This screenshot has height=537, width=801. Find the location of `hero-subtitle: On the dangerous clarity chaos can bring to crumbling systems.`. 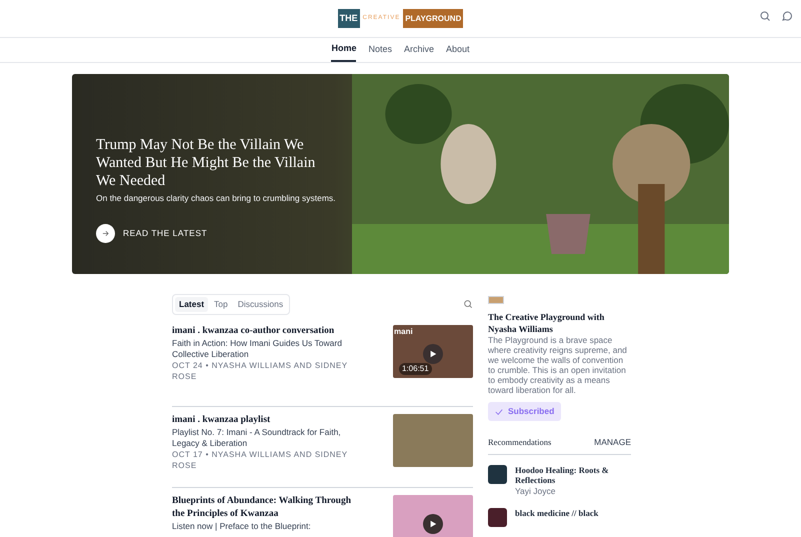

hero-subtitle: On the dangerous clarity chaos can bring to crumbling systems. is located at coordinates (216, 198).